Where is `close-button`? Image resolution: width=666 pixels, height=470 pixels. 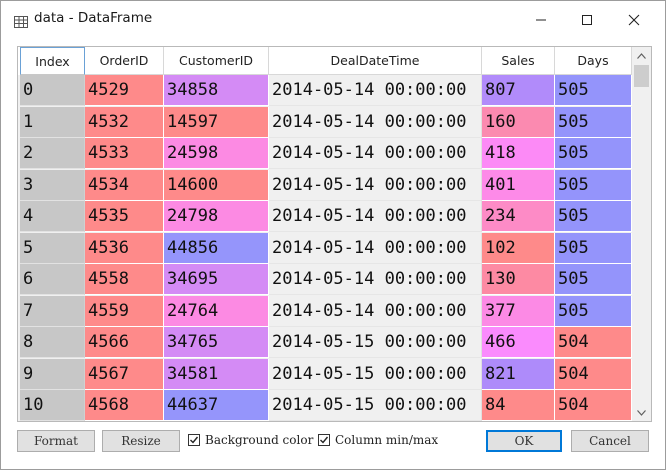 close-button is located at coordinates (634, 19).